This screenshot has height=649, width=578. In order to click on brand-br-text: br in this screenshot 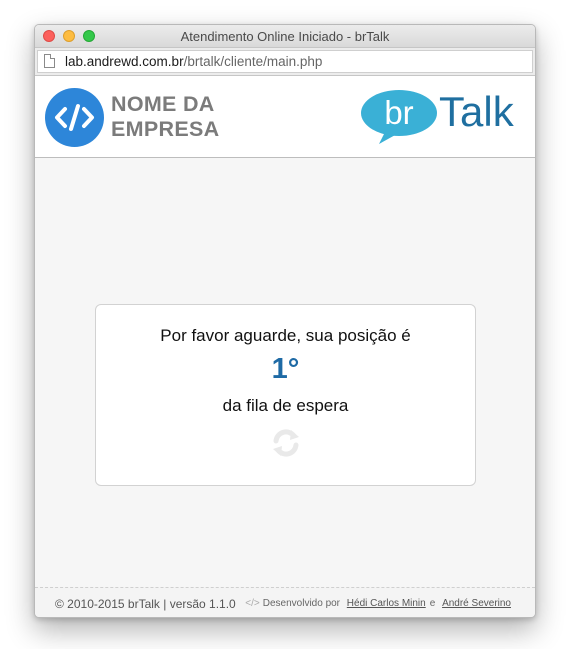, I will do `click(398, 112)`.